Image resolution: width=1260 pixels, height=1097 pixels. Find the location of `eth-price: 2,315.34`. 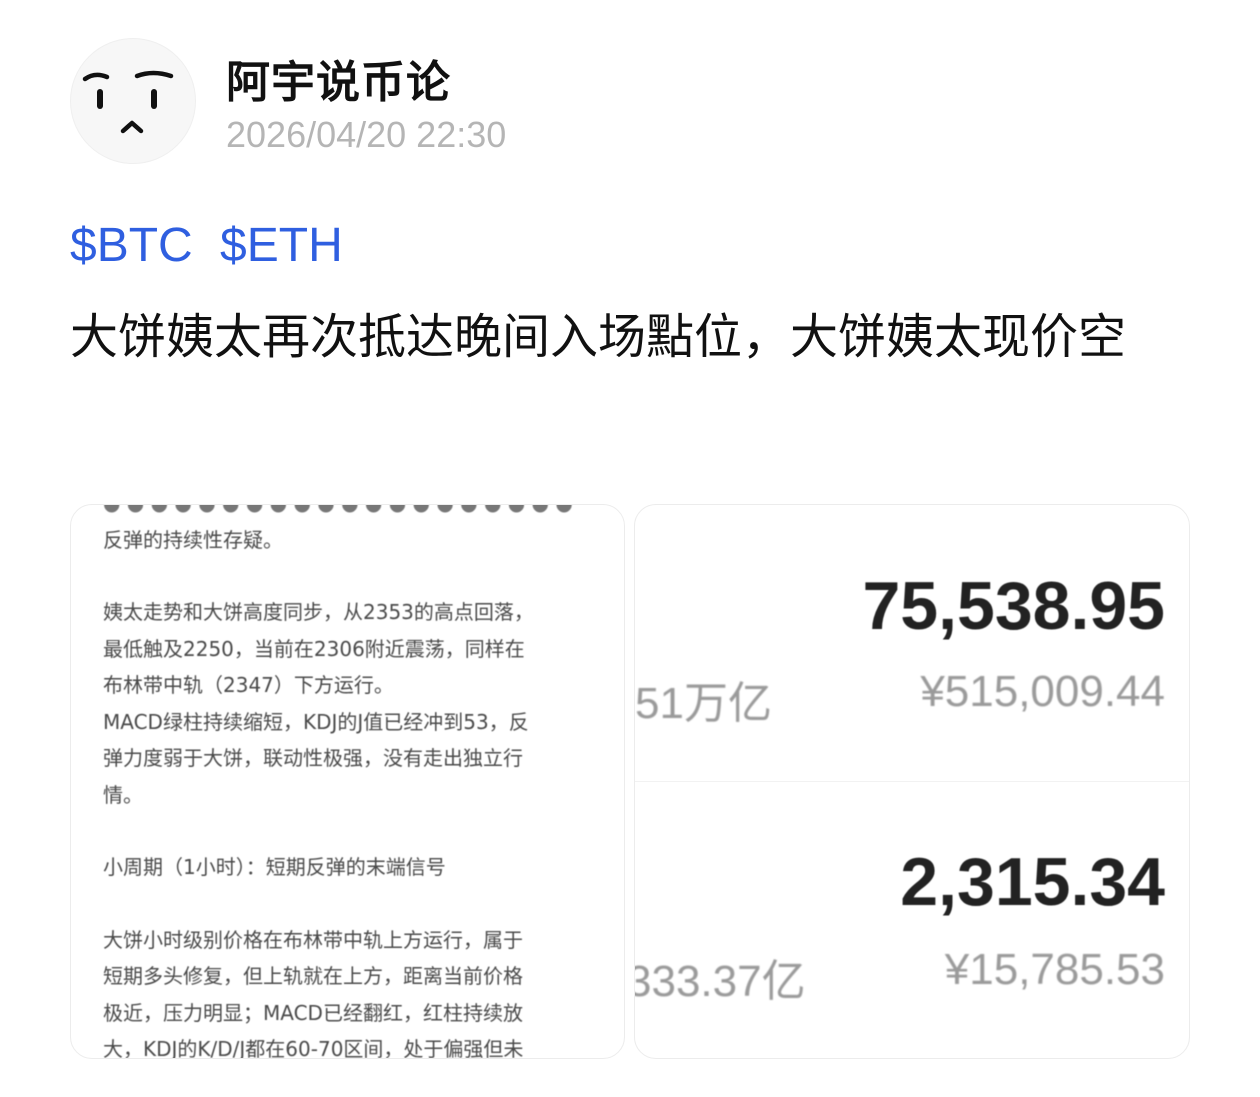

eth-price: 2,315.34 is located at coordinates (1032, 882).